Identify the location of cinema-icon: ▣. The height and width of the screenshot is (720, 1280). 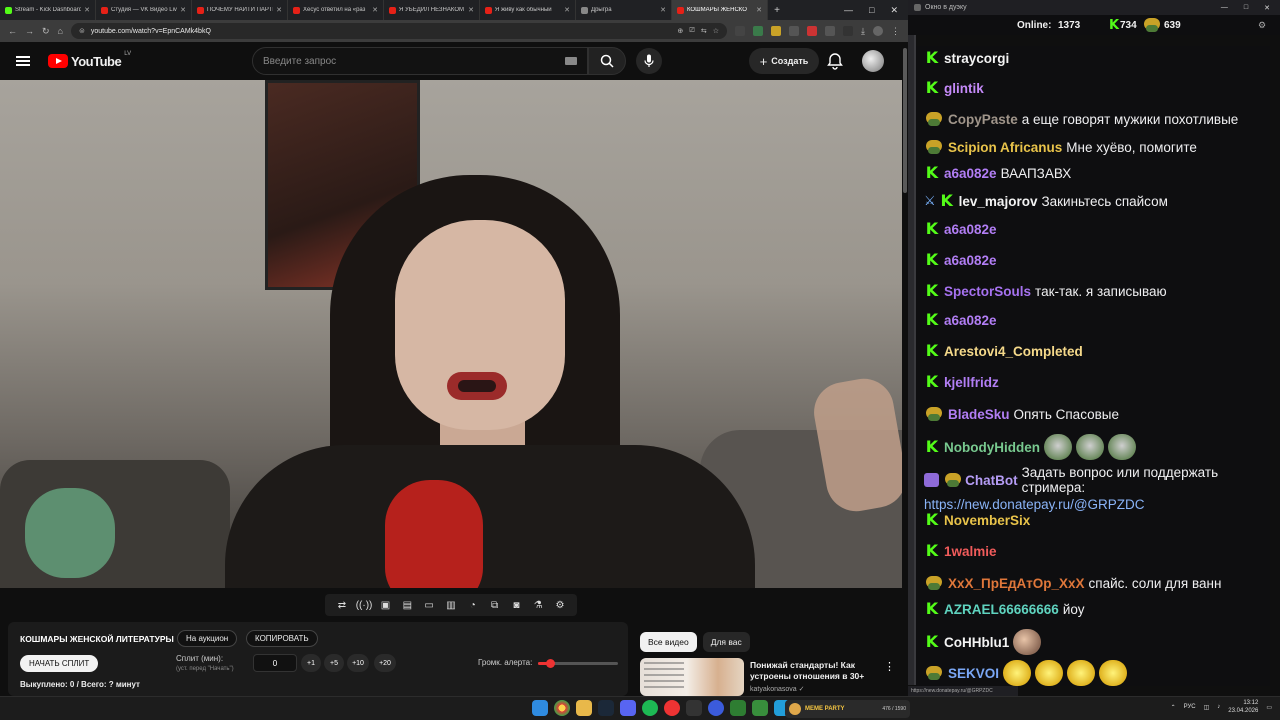
(386, 605).